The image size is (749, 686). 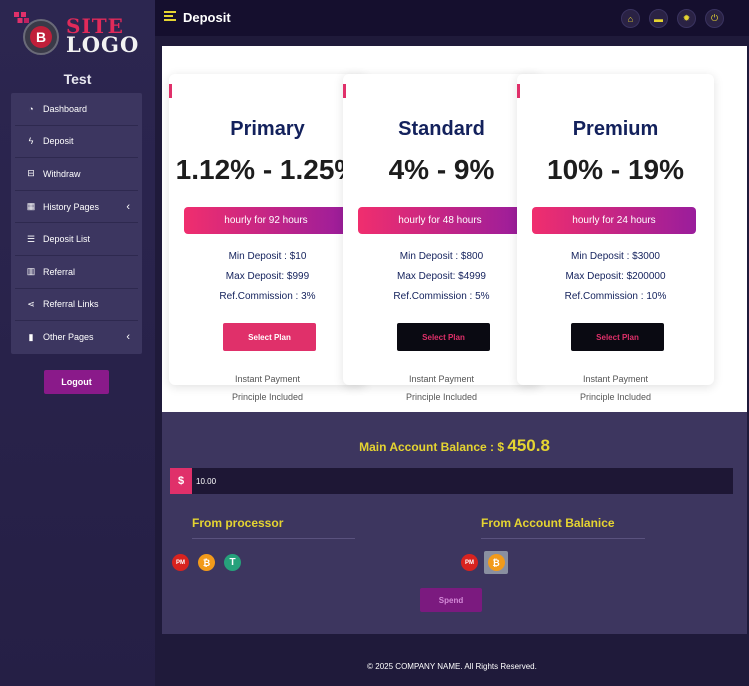 I want to click on home-icon: ⌂, so click(x=630, y=18).